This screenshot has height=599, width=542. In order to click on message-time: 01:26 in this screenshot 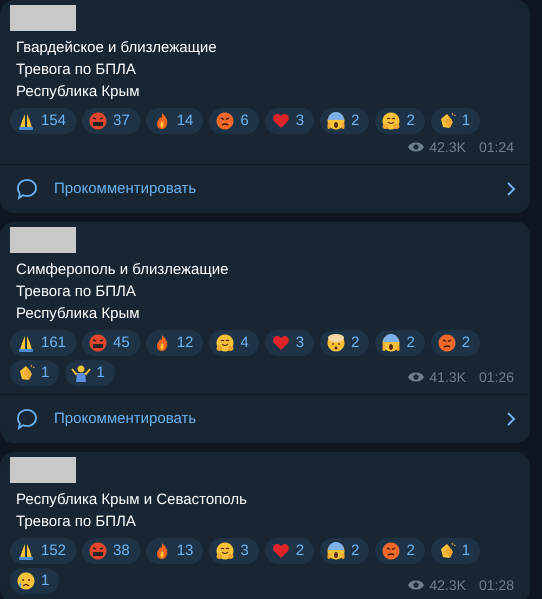, I will do `click(496, 377)`.